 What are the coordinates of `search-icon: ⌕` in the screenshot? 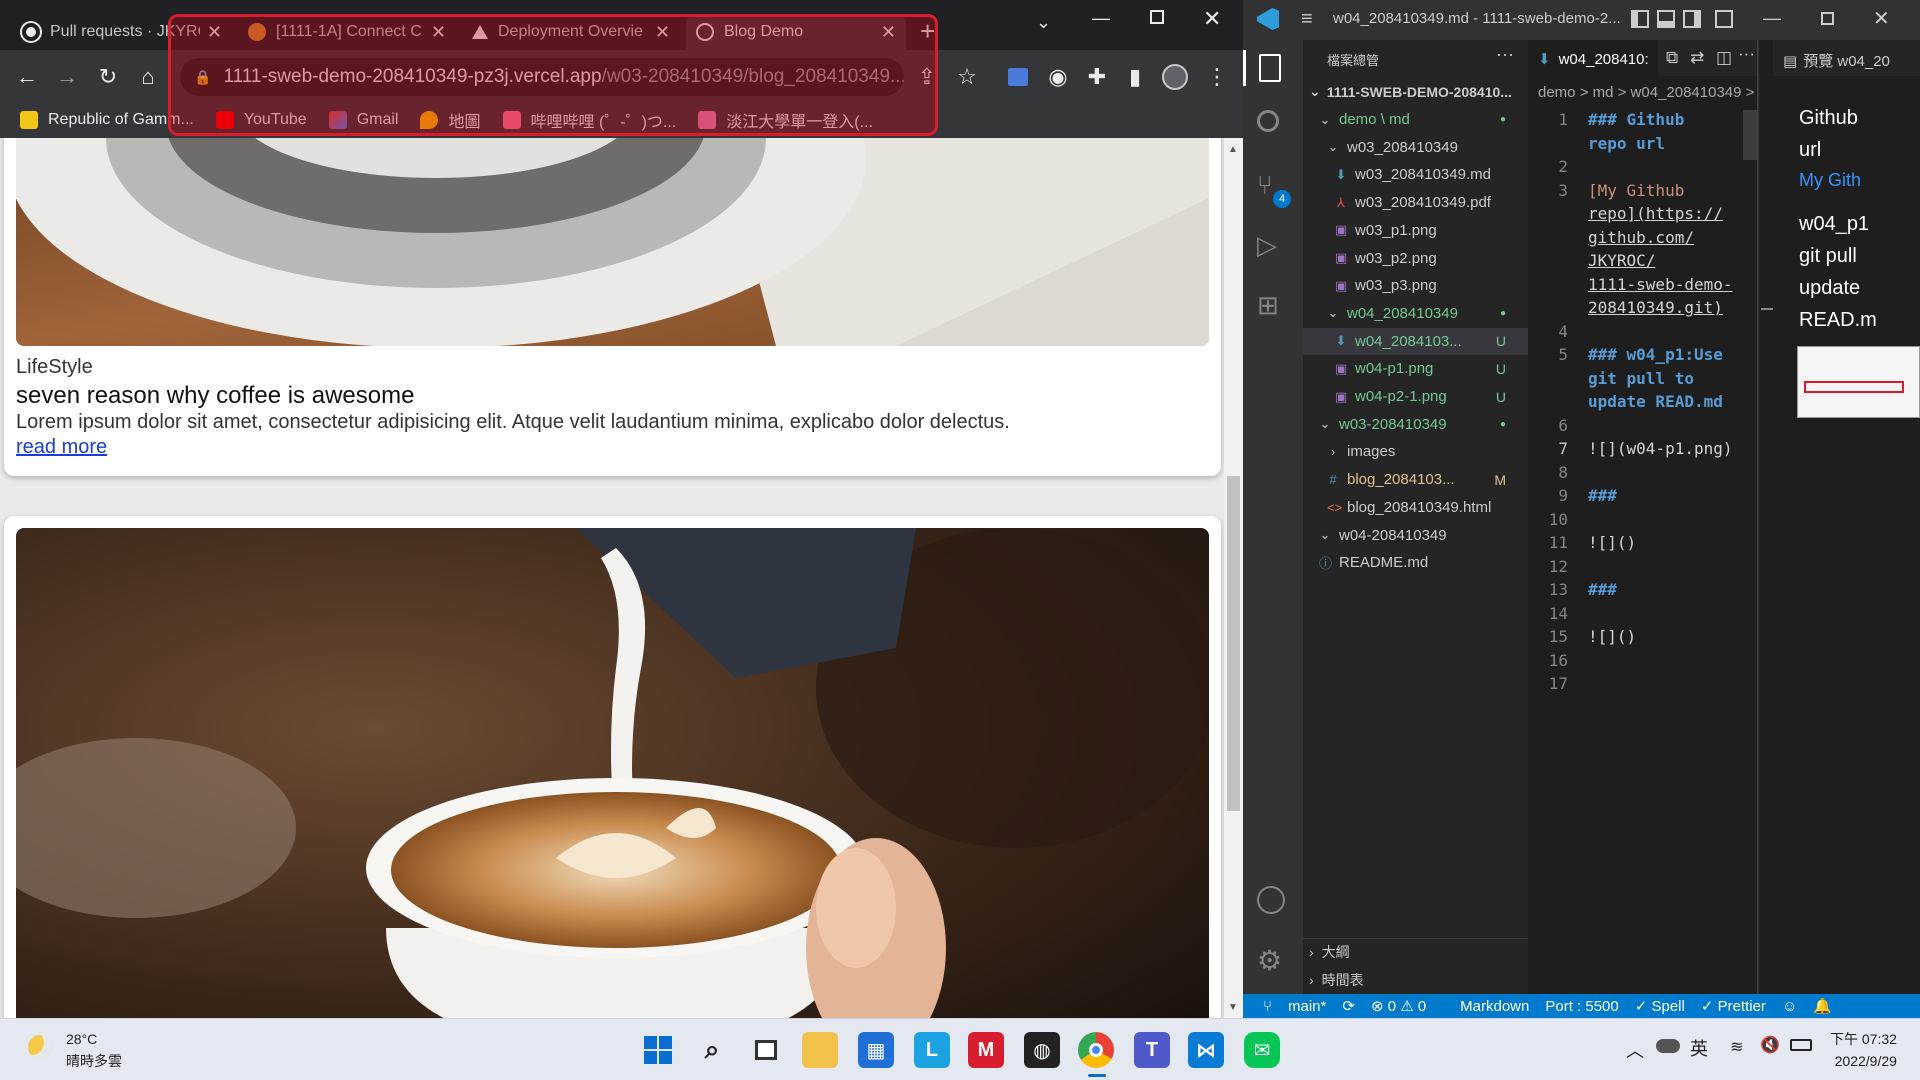 It's located at (712, 1050).